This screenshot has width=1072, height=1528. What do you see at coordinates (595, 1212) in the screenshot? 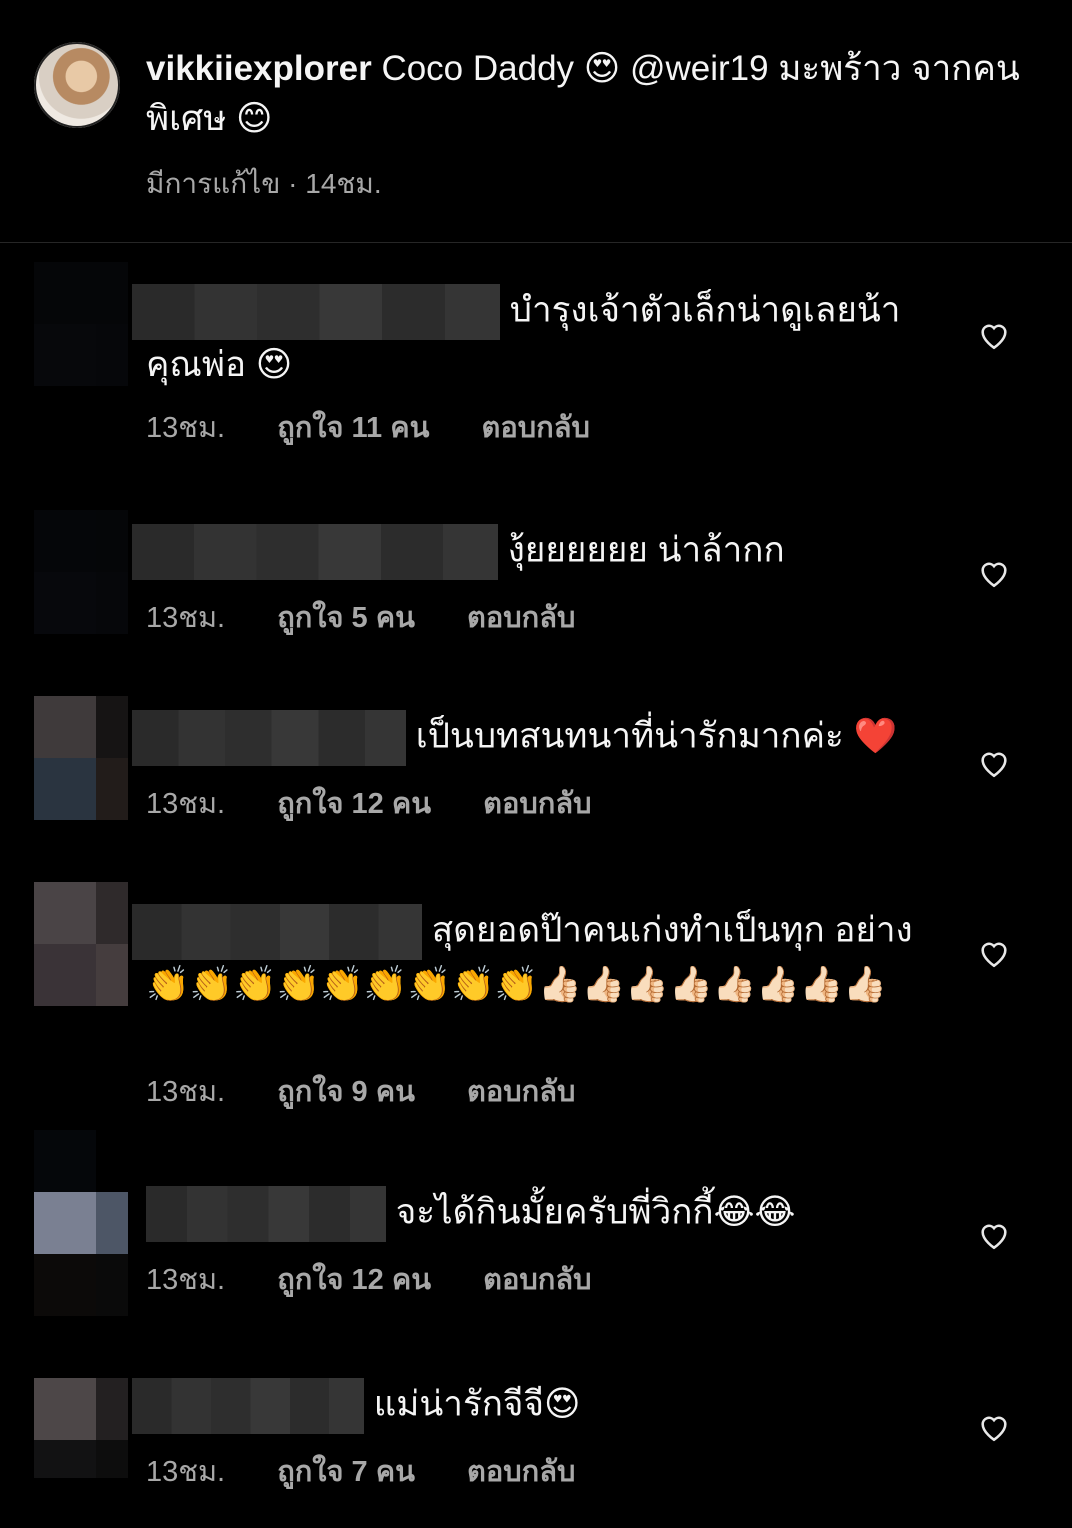
I see `comment-body: จะได้กินมั้ยครับพี่วิกกี้😂😂` at bounding box center [595, 1212].